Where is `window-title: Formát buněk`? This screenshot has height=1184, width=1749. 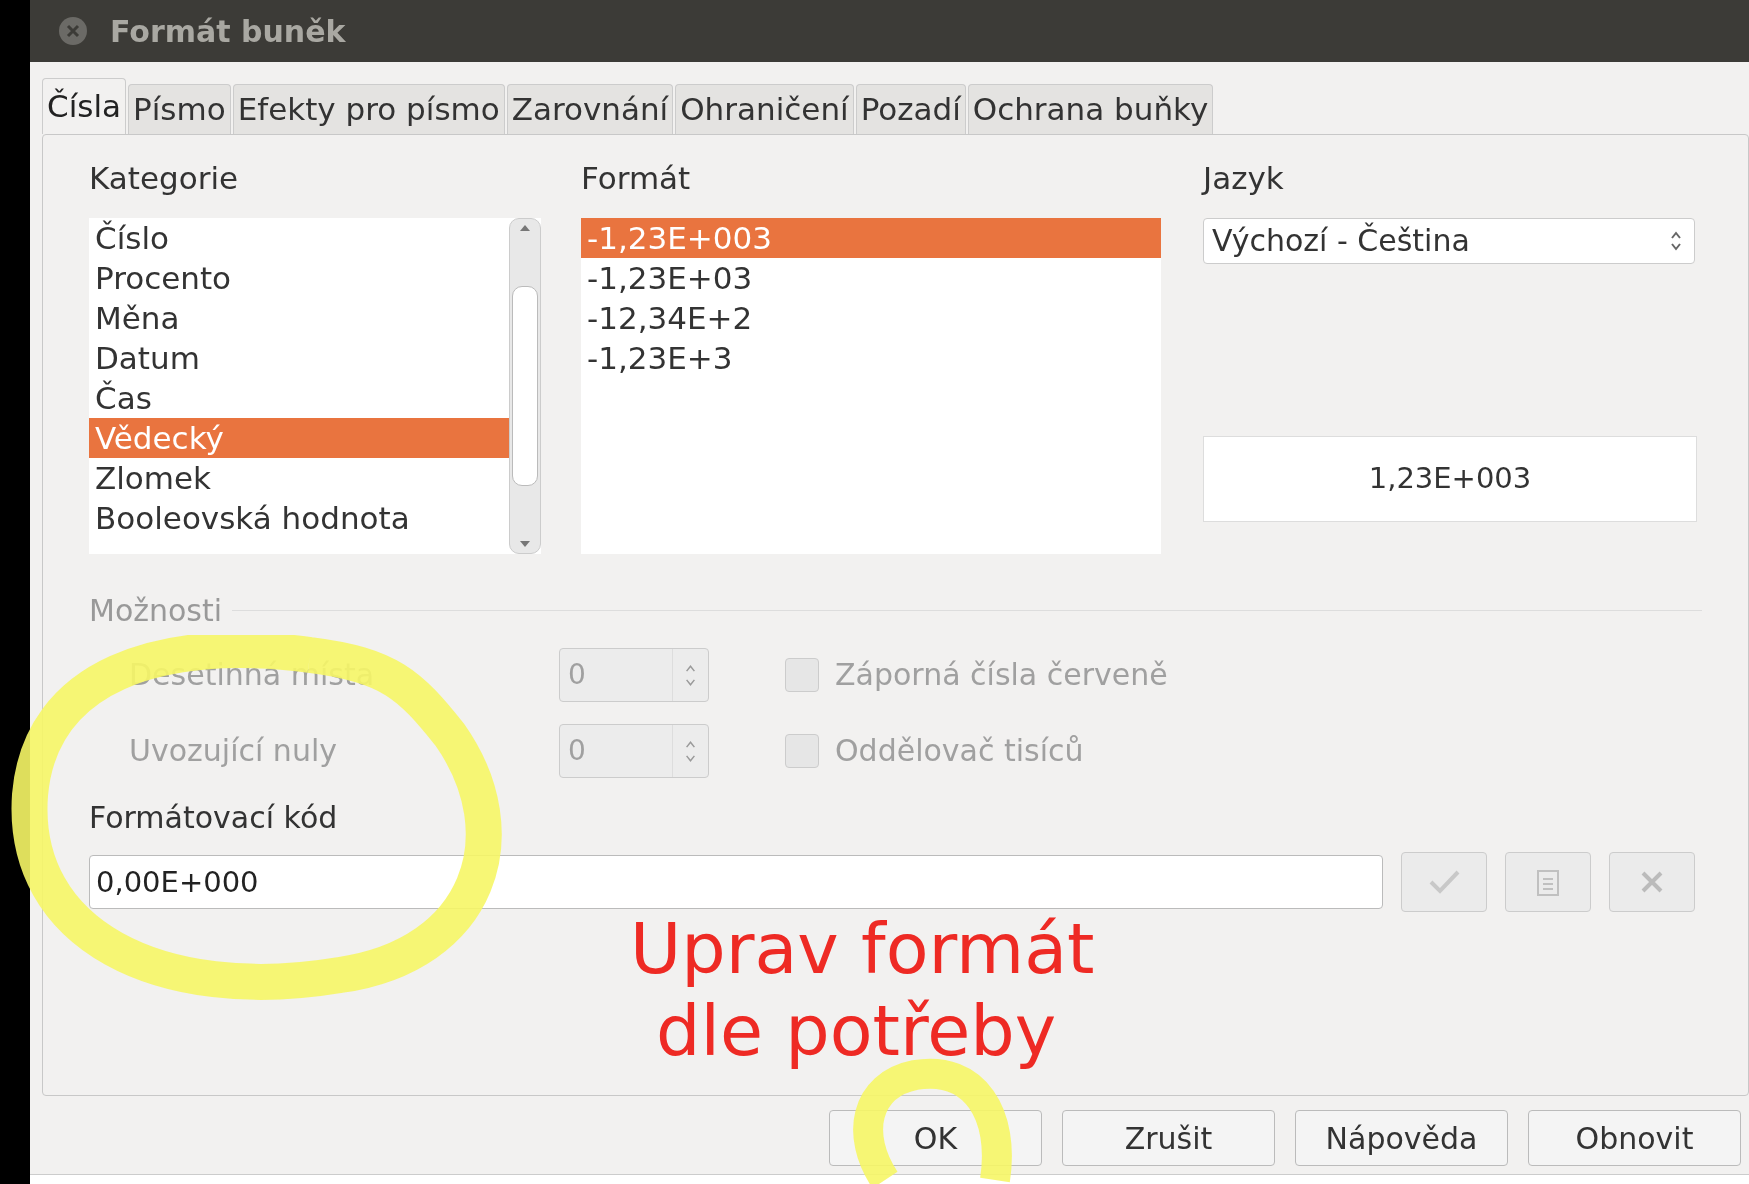
window-title: Formát buněk is located at coordinates (228, 31).